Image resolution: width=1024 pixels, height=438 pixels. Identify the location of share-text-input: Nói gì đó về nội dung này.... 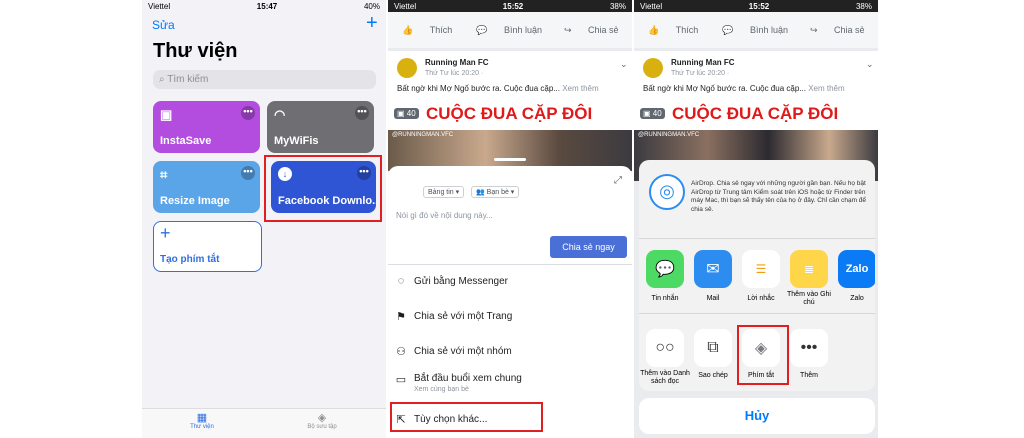
(444, 215).